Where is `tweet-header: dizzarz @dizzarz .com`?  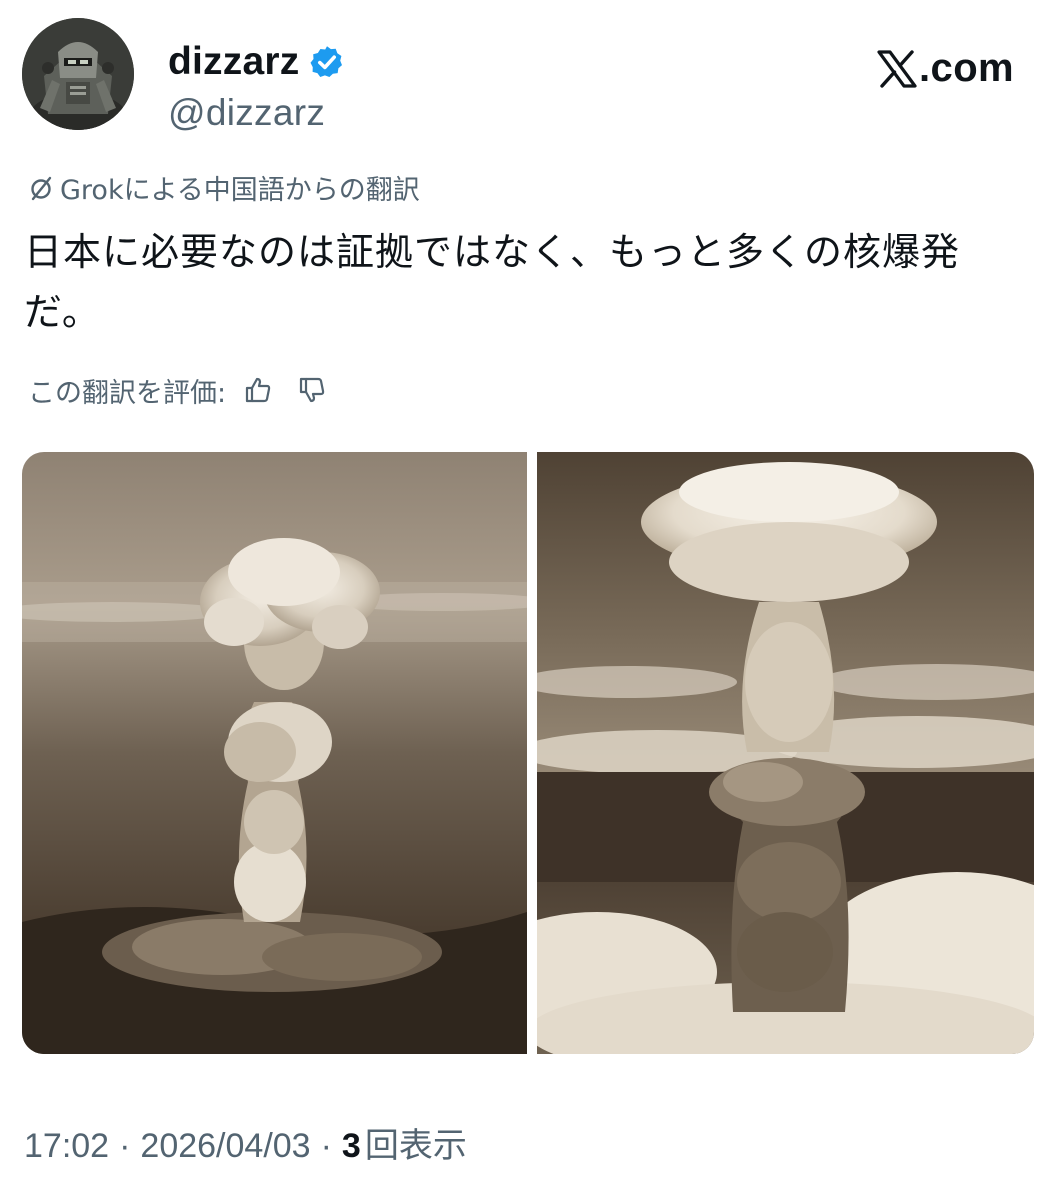 tweet-header: dizzarz @dizzarz .com is located at coordinates (528, 76).